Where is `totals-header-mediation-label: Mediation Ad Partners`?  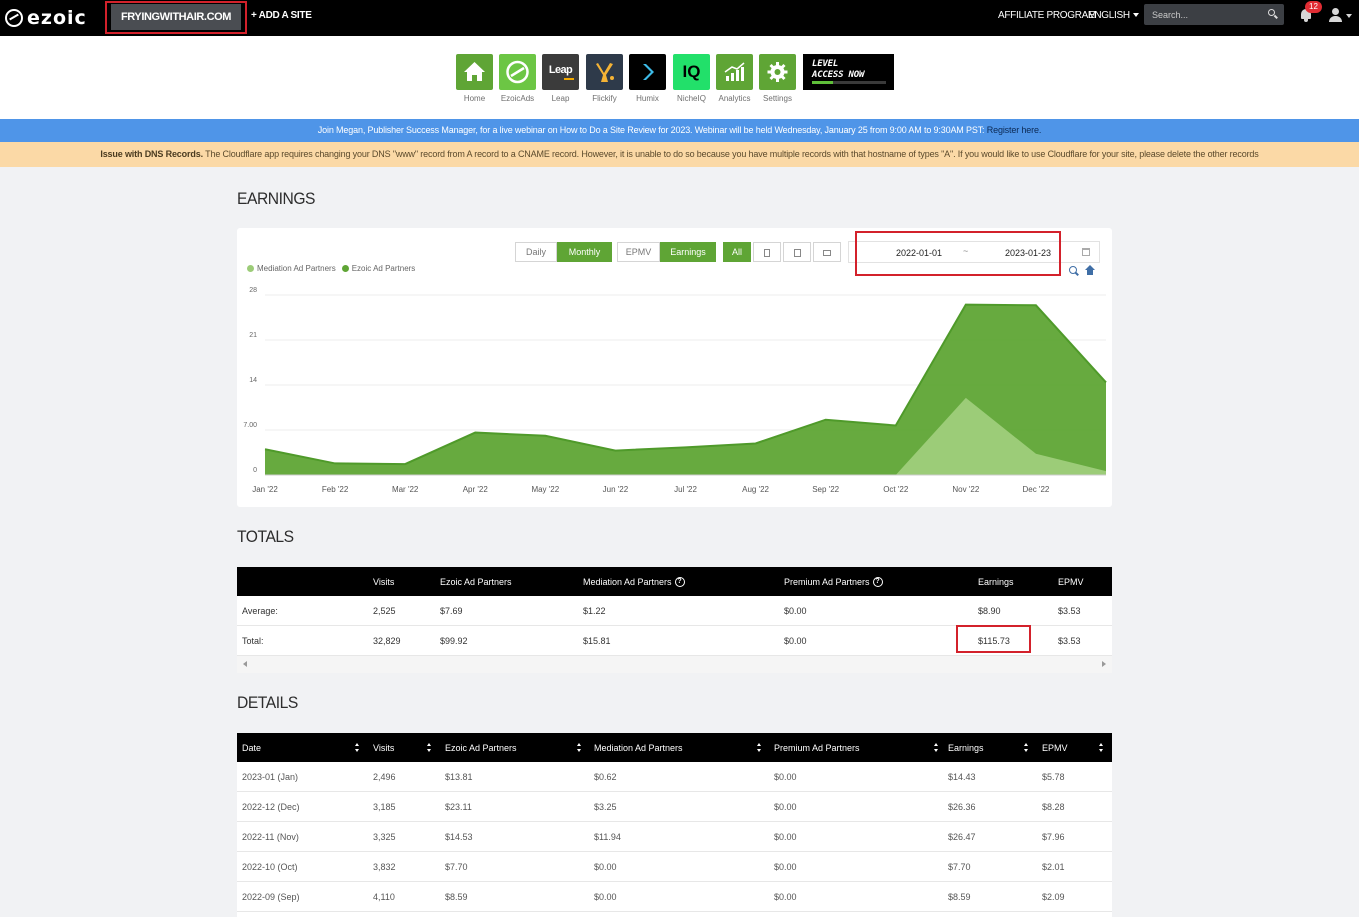 totals-header-mediation-label: Mediation Ad Partners is located at coordinates (627, 581).